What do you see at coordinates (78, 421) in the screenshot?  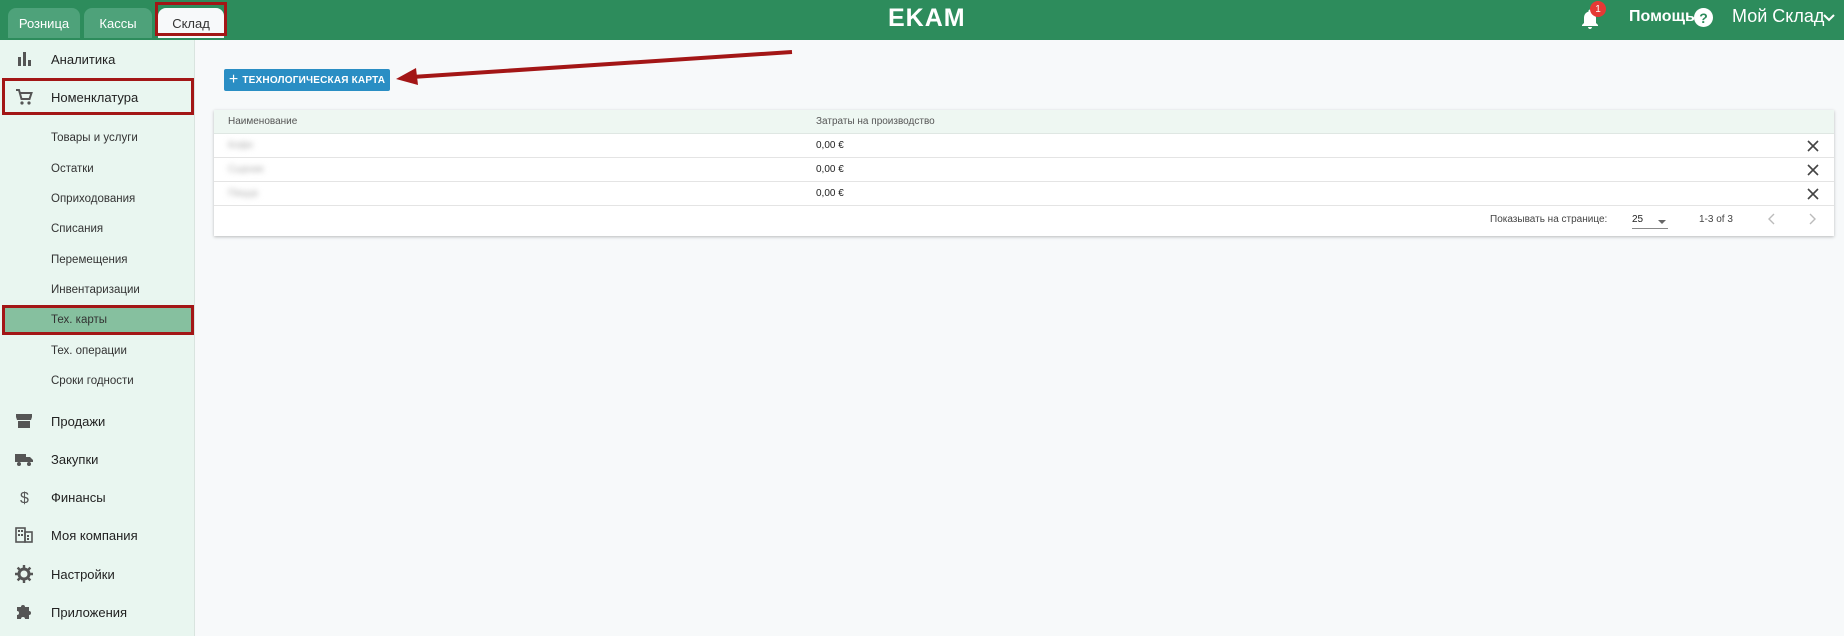 I see `sidebar-item-label: Продажи` at bounding box center [78, 421].